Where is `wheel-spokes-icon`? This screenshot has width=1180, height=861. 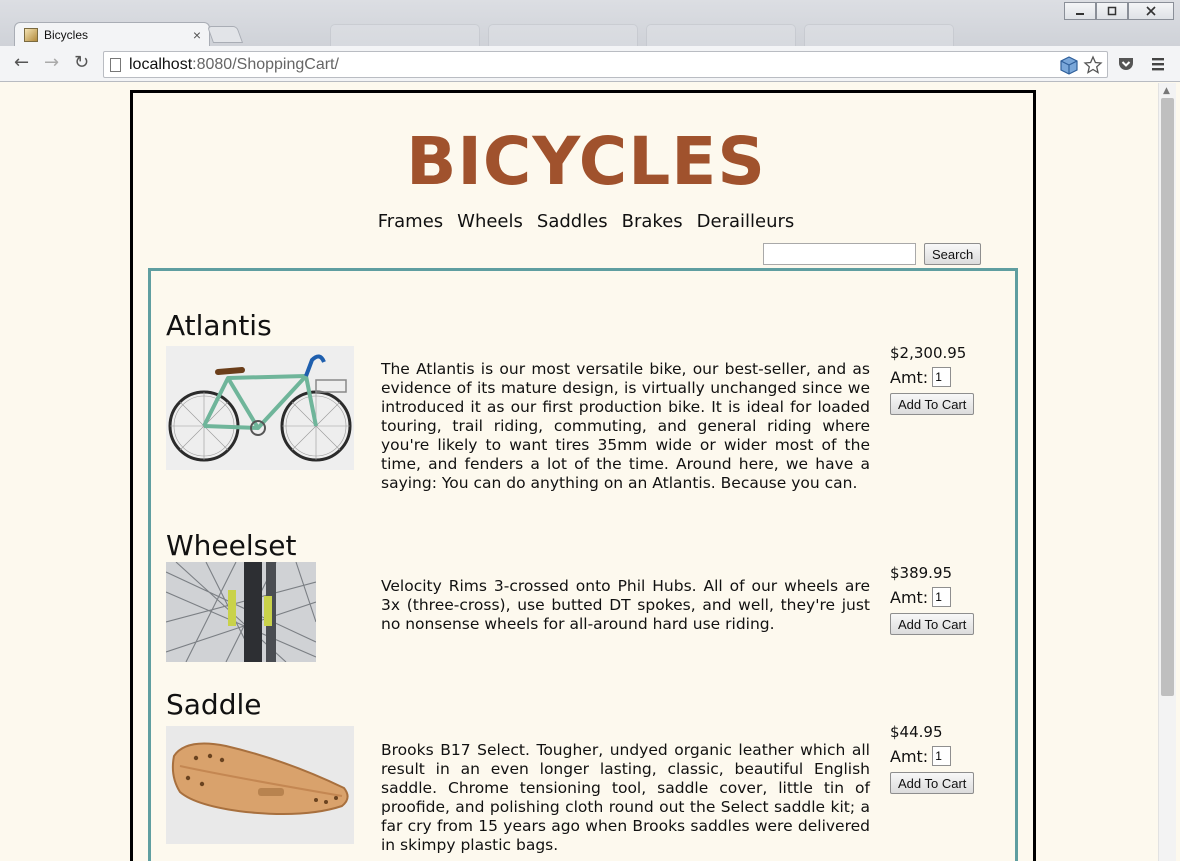 wheel-spokes-icon is located at coordinates (241, 612).